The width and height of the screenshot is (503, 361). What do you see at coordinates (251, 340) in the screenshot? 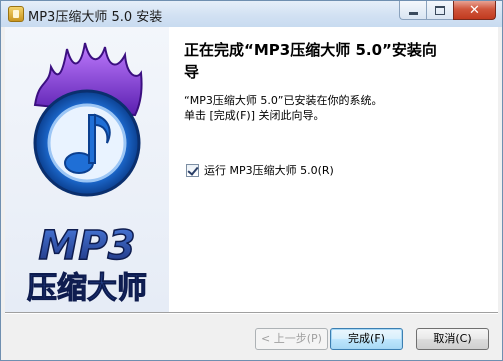
I see `wizard-footer: < 上一步(P) 完成(F) 取消(C)` at bounding box center [251, 340].